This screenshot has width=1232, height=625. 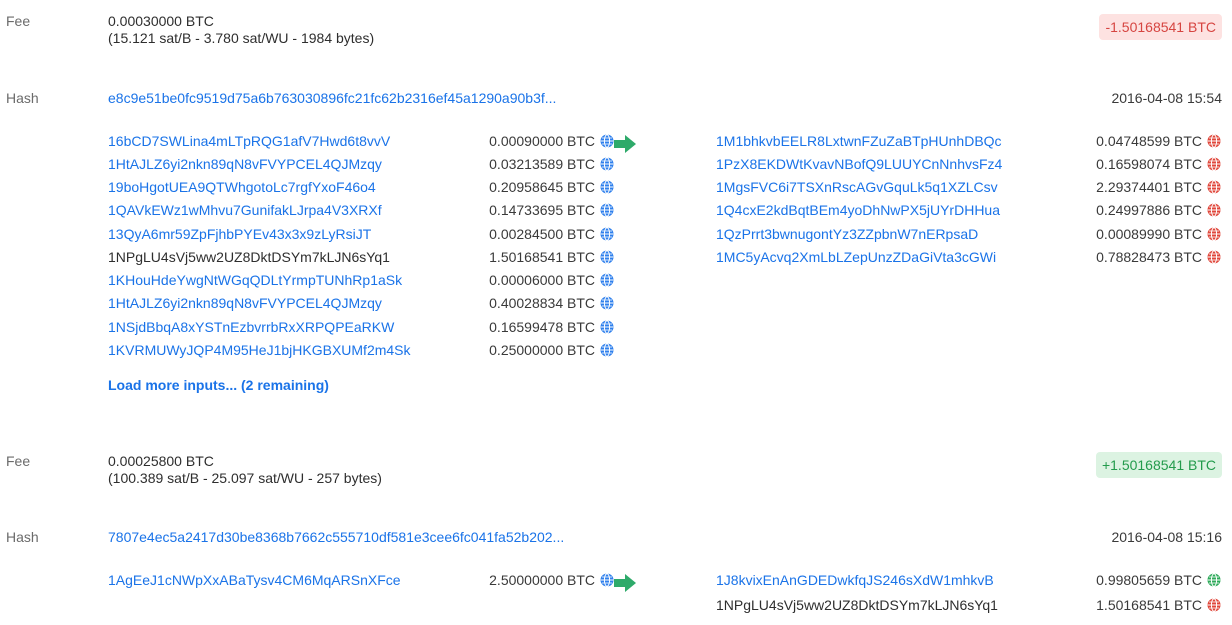 What do you see at coordinates (1214, 580) in the screenshot?
I see `unspent-globe-icon` at bounding box center [1214, 580].